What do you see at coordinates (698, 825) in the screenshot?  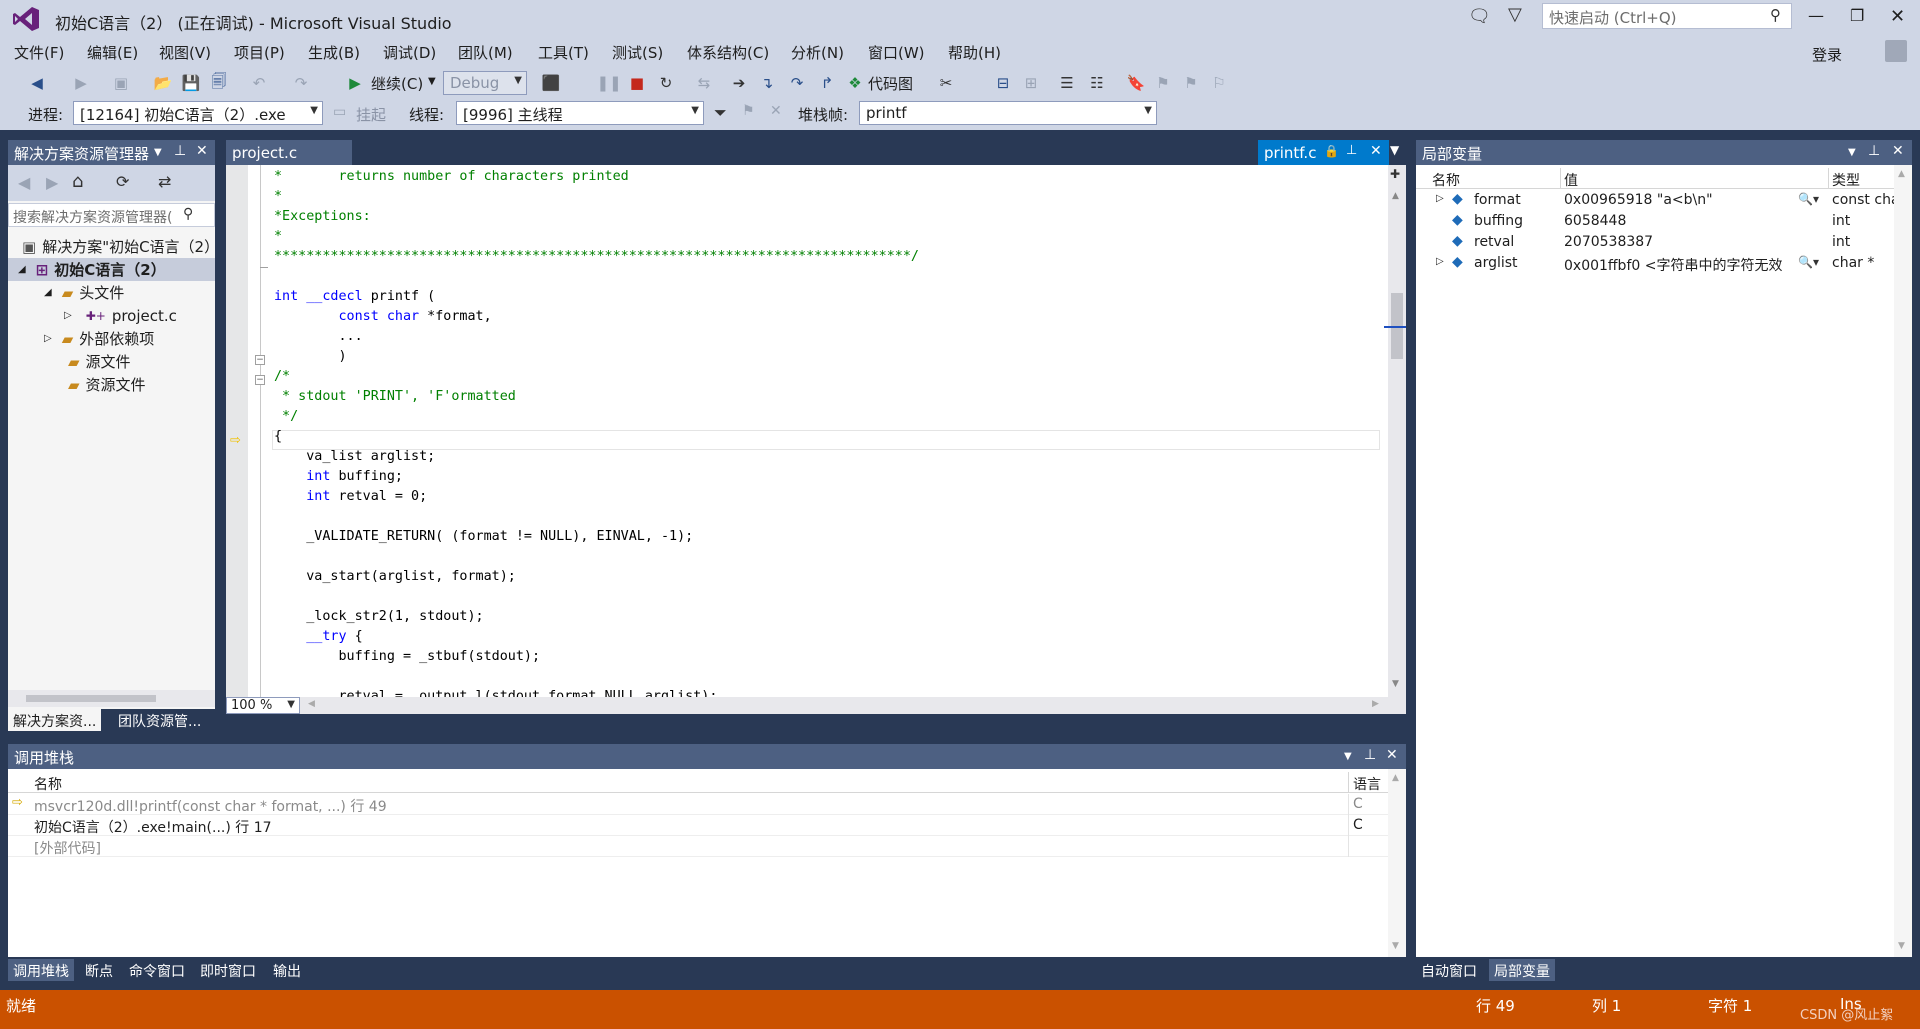 I see `call-stack-row: 初始C语言（2）.exe!main(...) 行 17 C` at bounding box center [698, 825].